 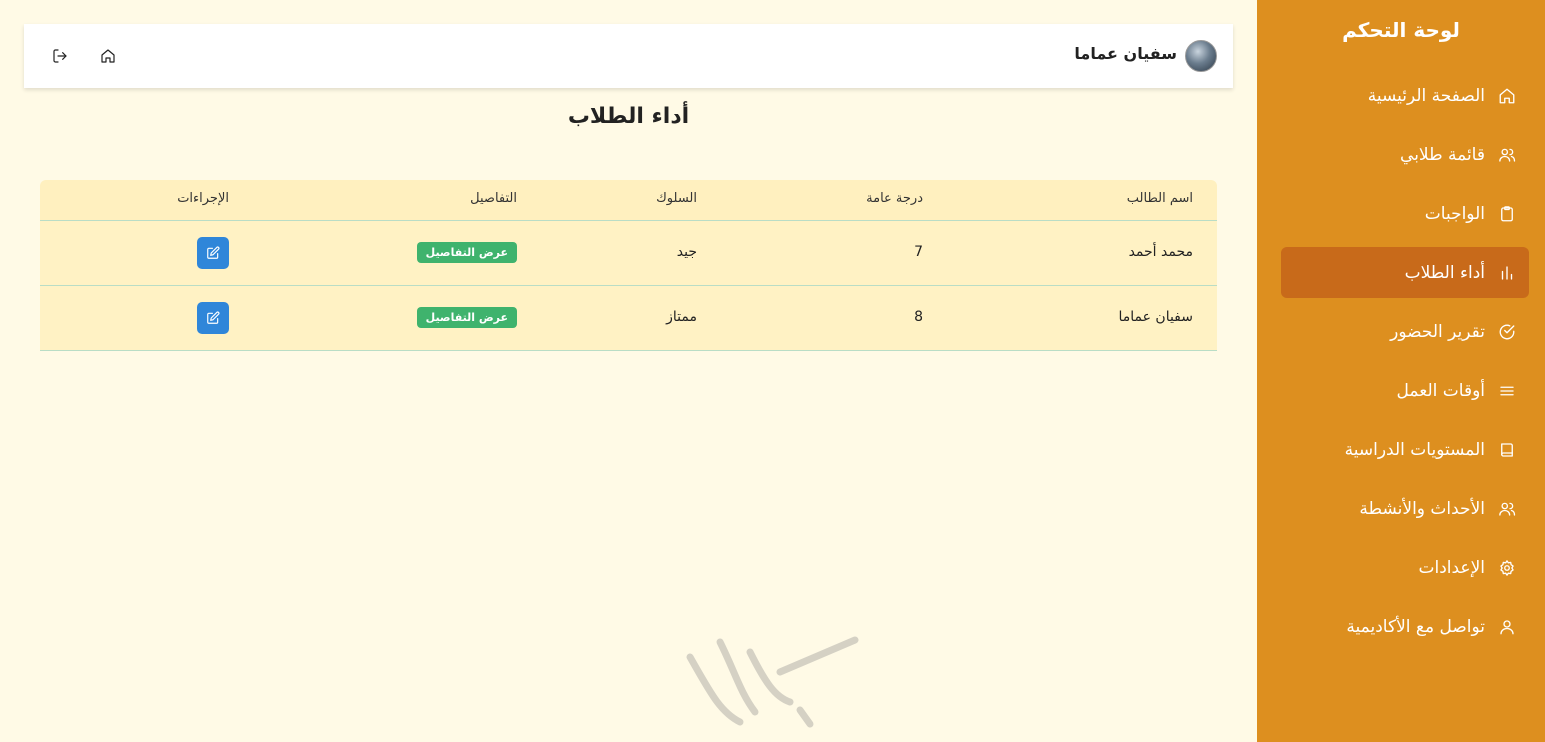 I want to click on column-header-behavior: السلوك, so click(x=676, y=198).